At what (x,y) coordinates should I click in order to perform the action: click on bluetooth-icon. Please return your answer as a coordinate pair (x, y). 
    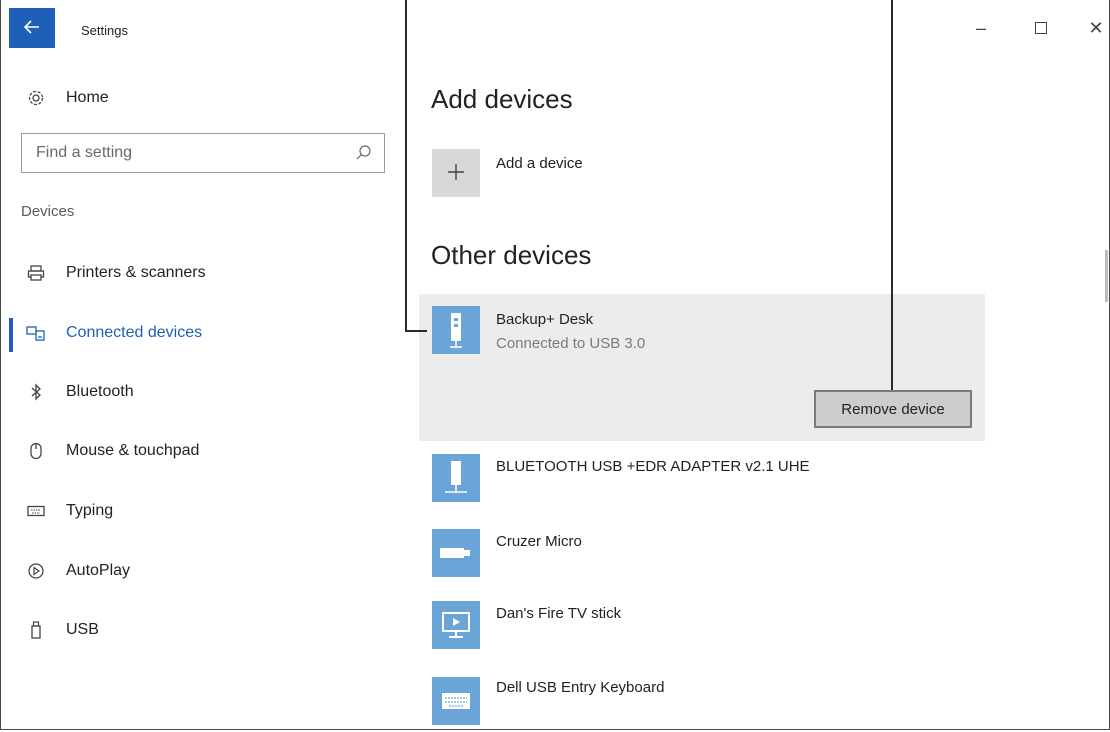
    Looking at the image, I should click on (36, 392).